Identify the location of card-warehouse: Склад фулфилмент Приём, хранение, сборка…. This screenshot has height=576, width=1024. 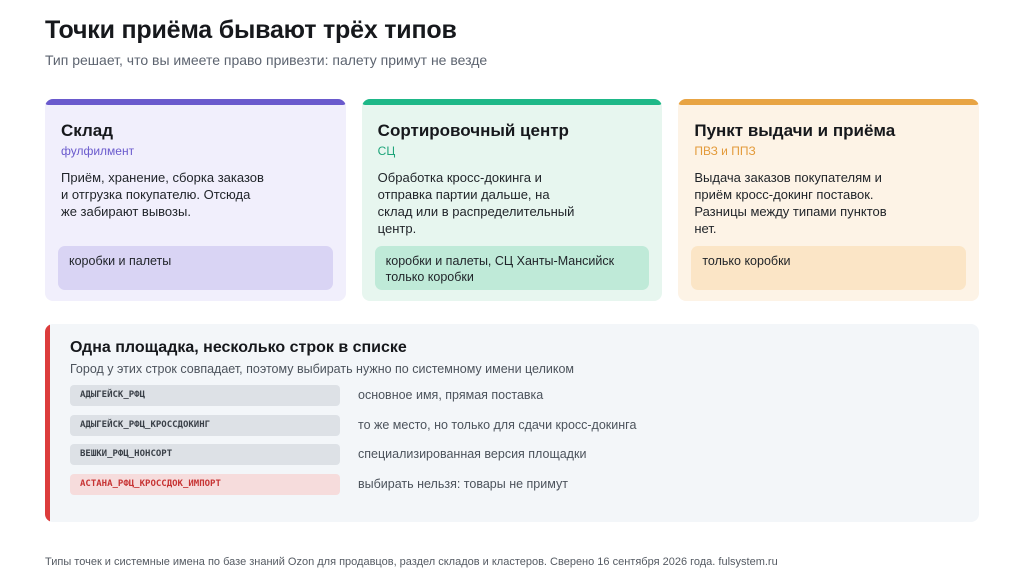
(195, 200).